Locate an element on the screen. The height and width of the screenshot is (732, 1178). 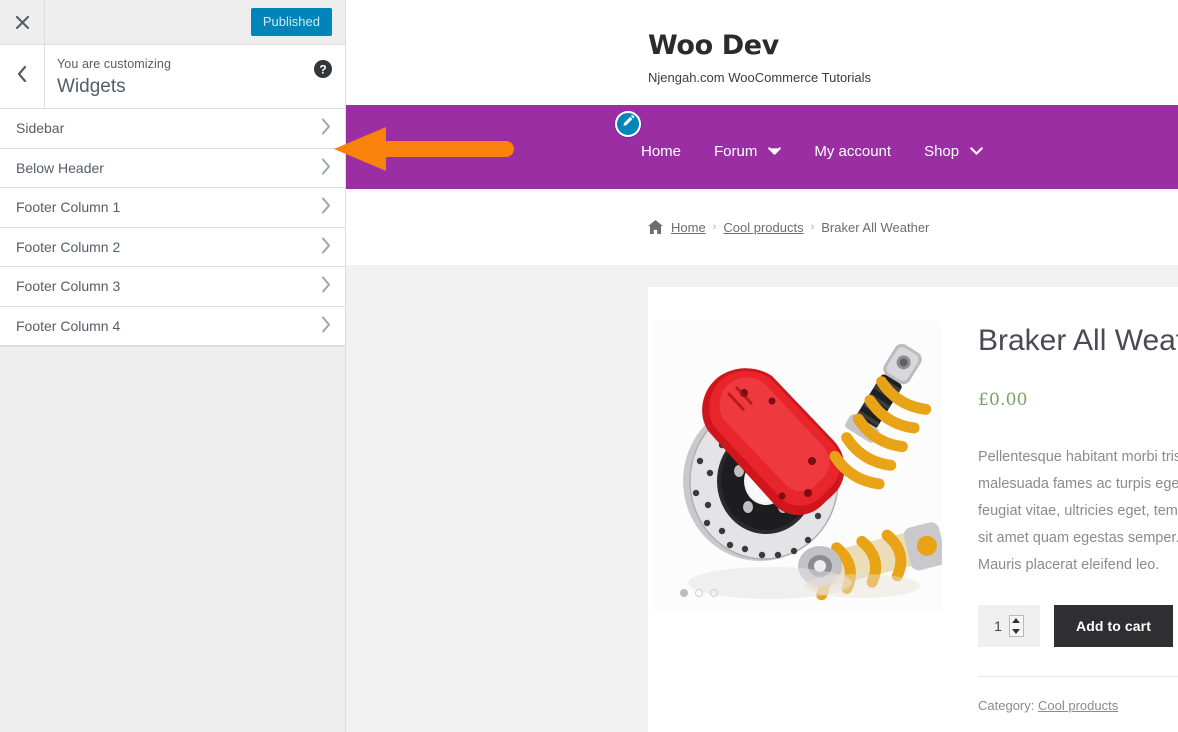
customizer-topbar: Published is located at coordinates (172, 22).